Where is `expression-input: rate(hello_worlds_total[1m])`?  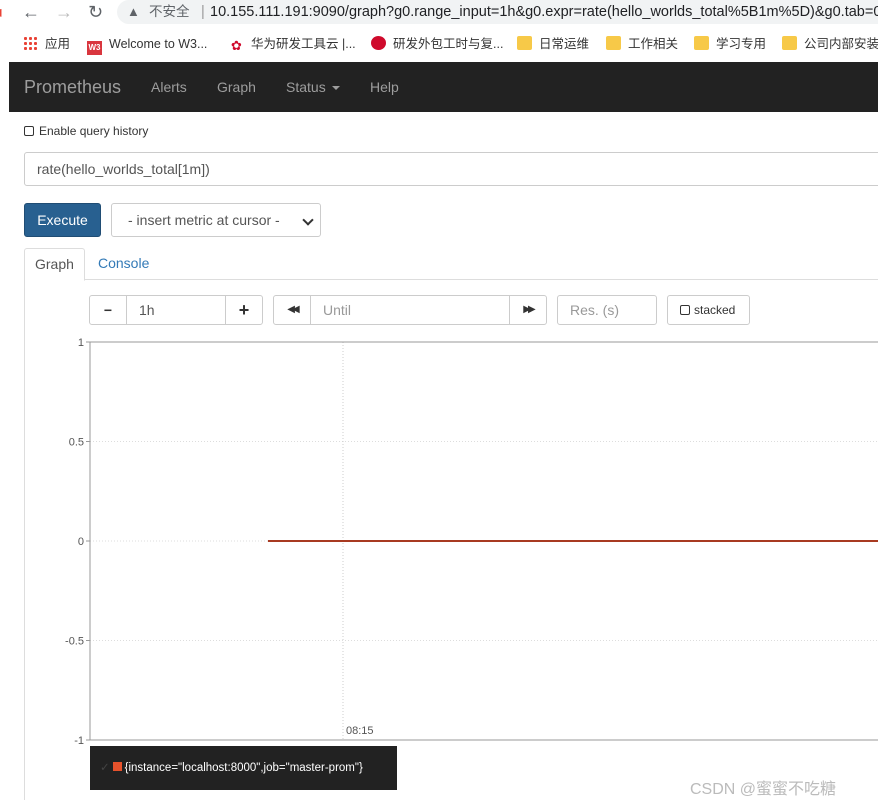 expression-input: rate(hello_worlds_total[1m]) is located at coordinates (451, 169).